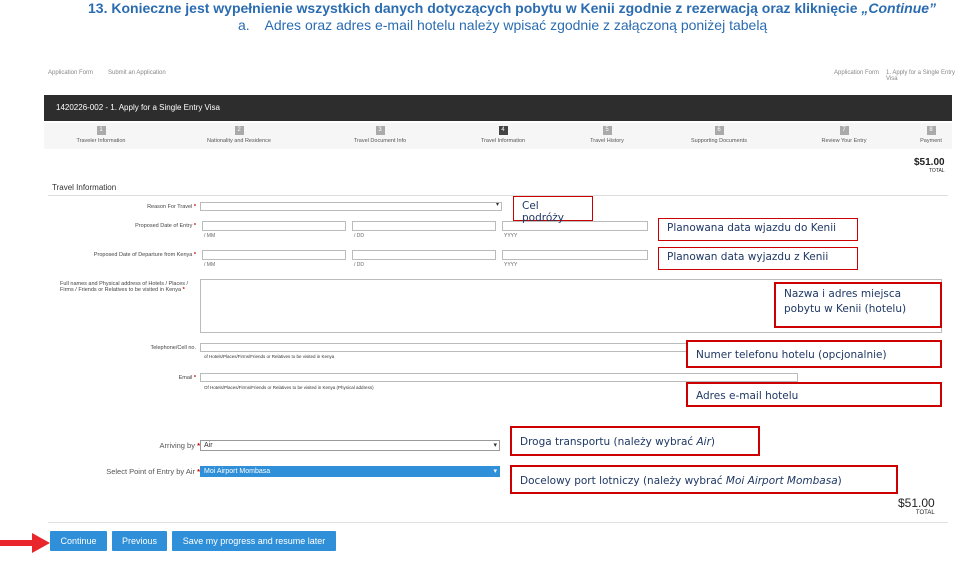  Describe the element at coordinates (814, 394) in the screenshot. I see `callout-hotel-email: Adres e-mail hotelu` at that location.